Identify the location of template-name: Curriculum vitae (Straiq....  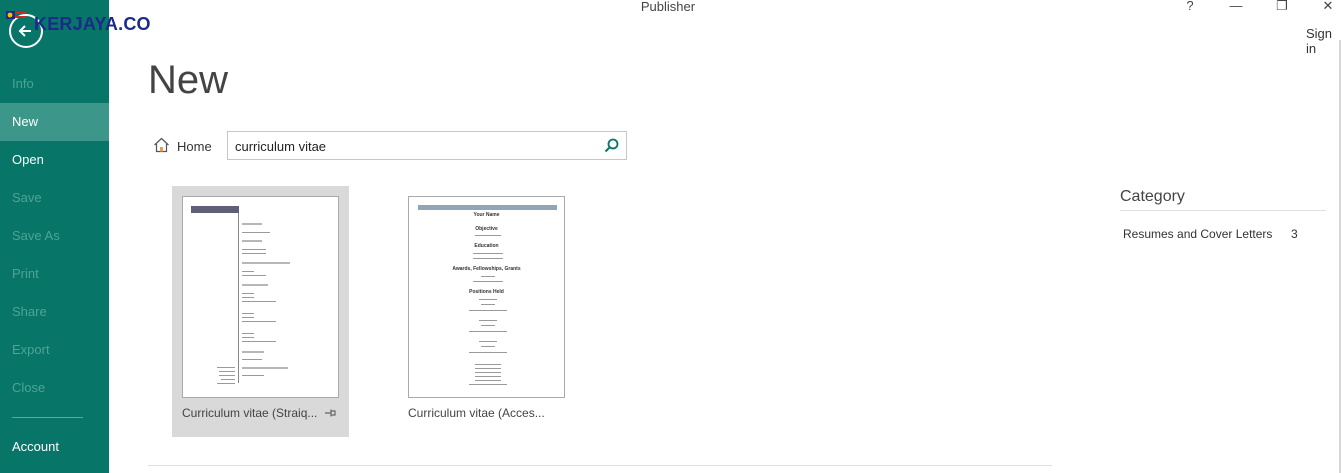
(250, 413).